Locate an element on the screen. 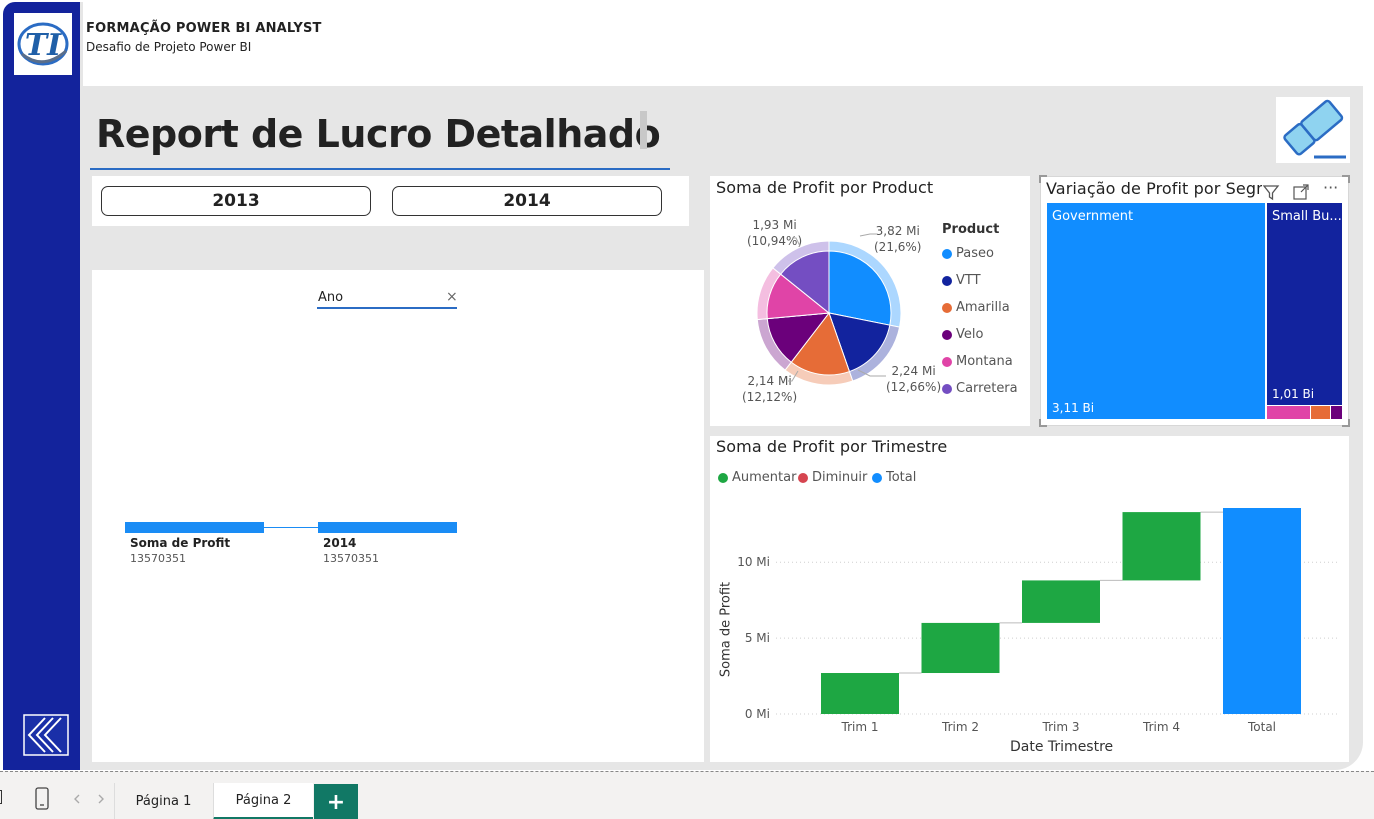  slicer-option-2014: 2014 is located at coordinates (527, 201).